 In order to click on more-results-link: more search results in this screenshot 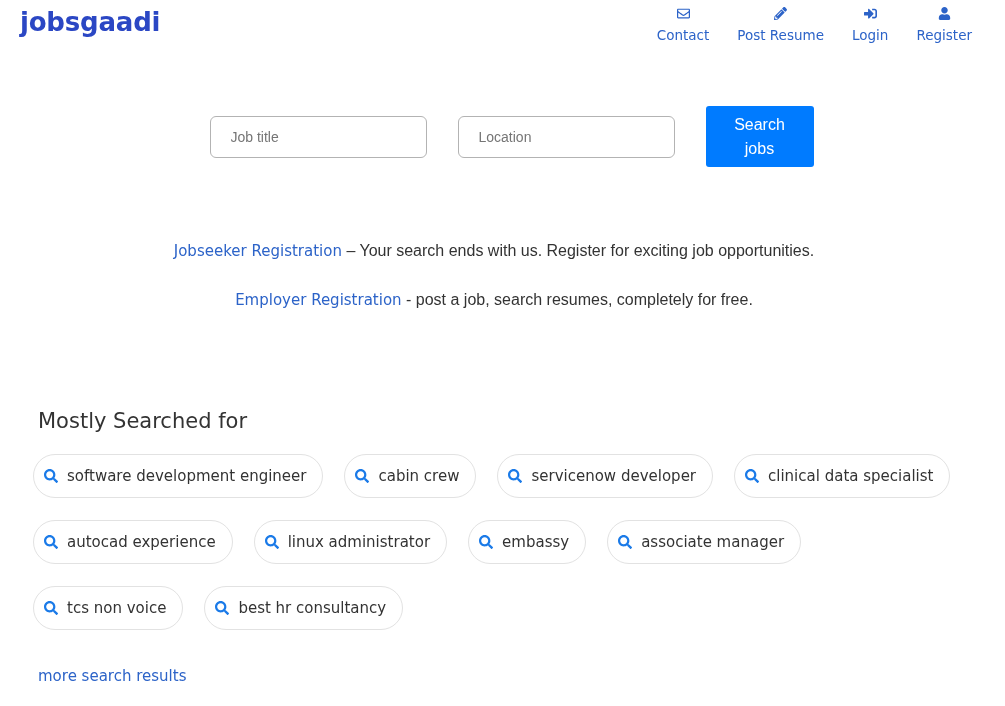, I will do `click(112, 676)`.